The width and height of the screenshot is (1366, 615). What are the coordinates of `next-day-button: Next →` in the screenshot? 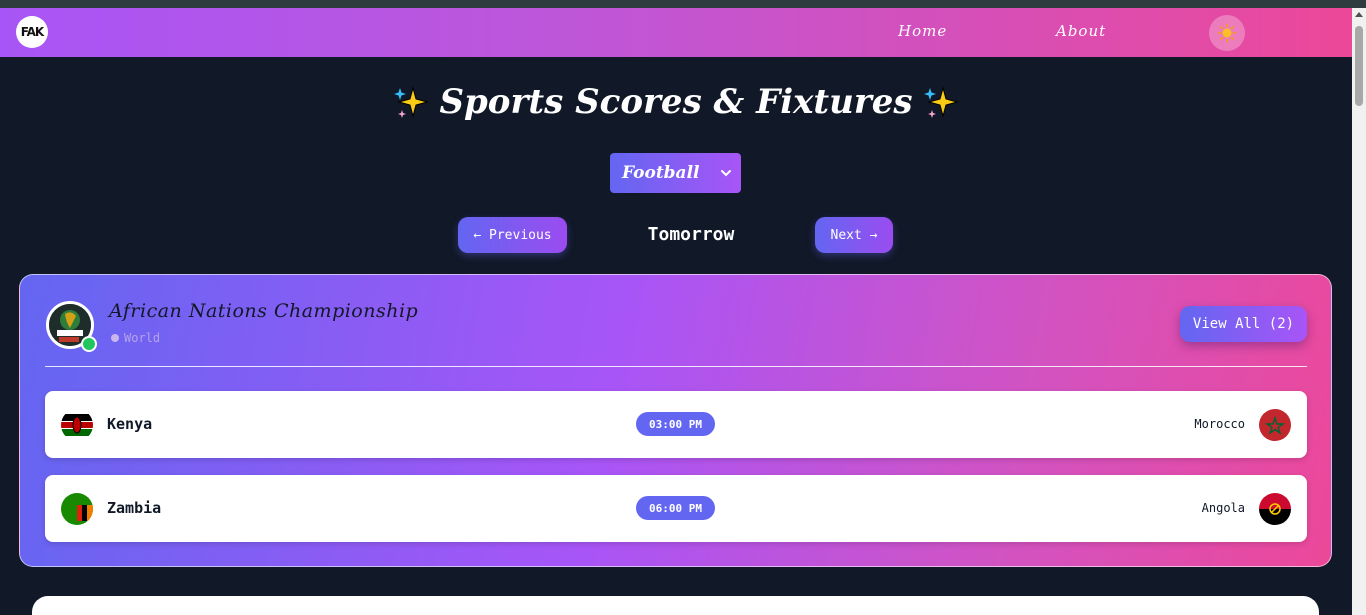 It's located at (854, 235).